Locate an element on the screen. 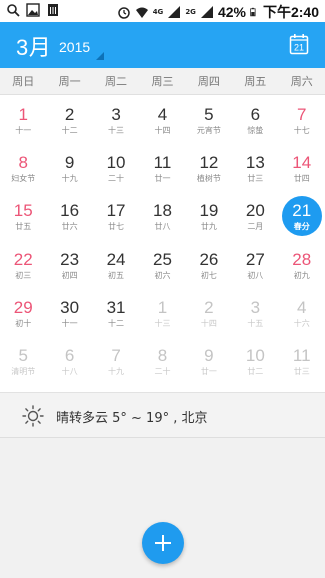  day-cell: 5 元宵节 is located at coordinates (209, 120).